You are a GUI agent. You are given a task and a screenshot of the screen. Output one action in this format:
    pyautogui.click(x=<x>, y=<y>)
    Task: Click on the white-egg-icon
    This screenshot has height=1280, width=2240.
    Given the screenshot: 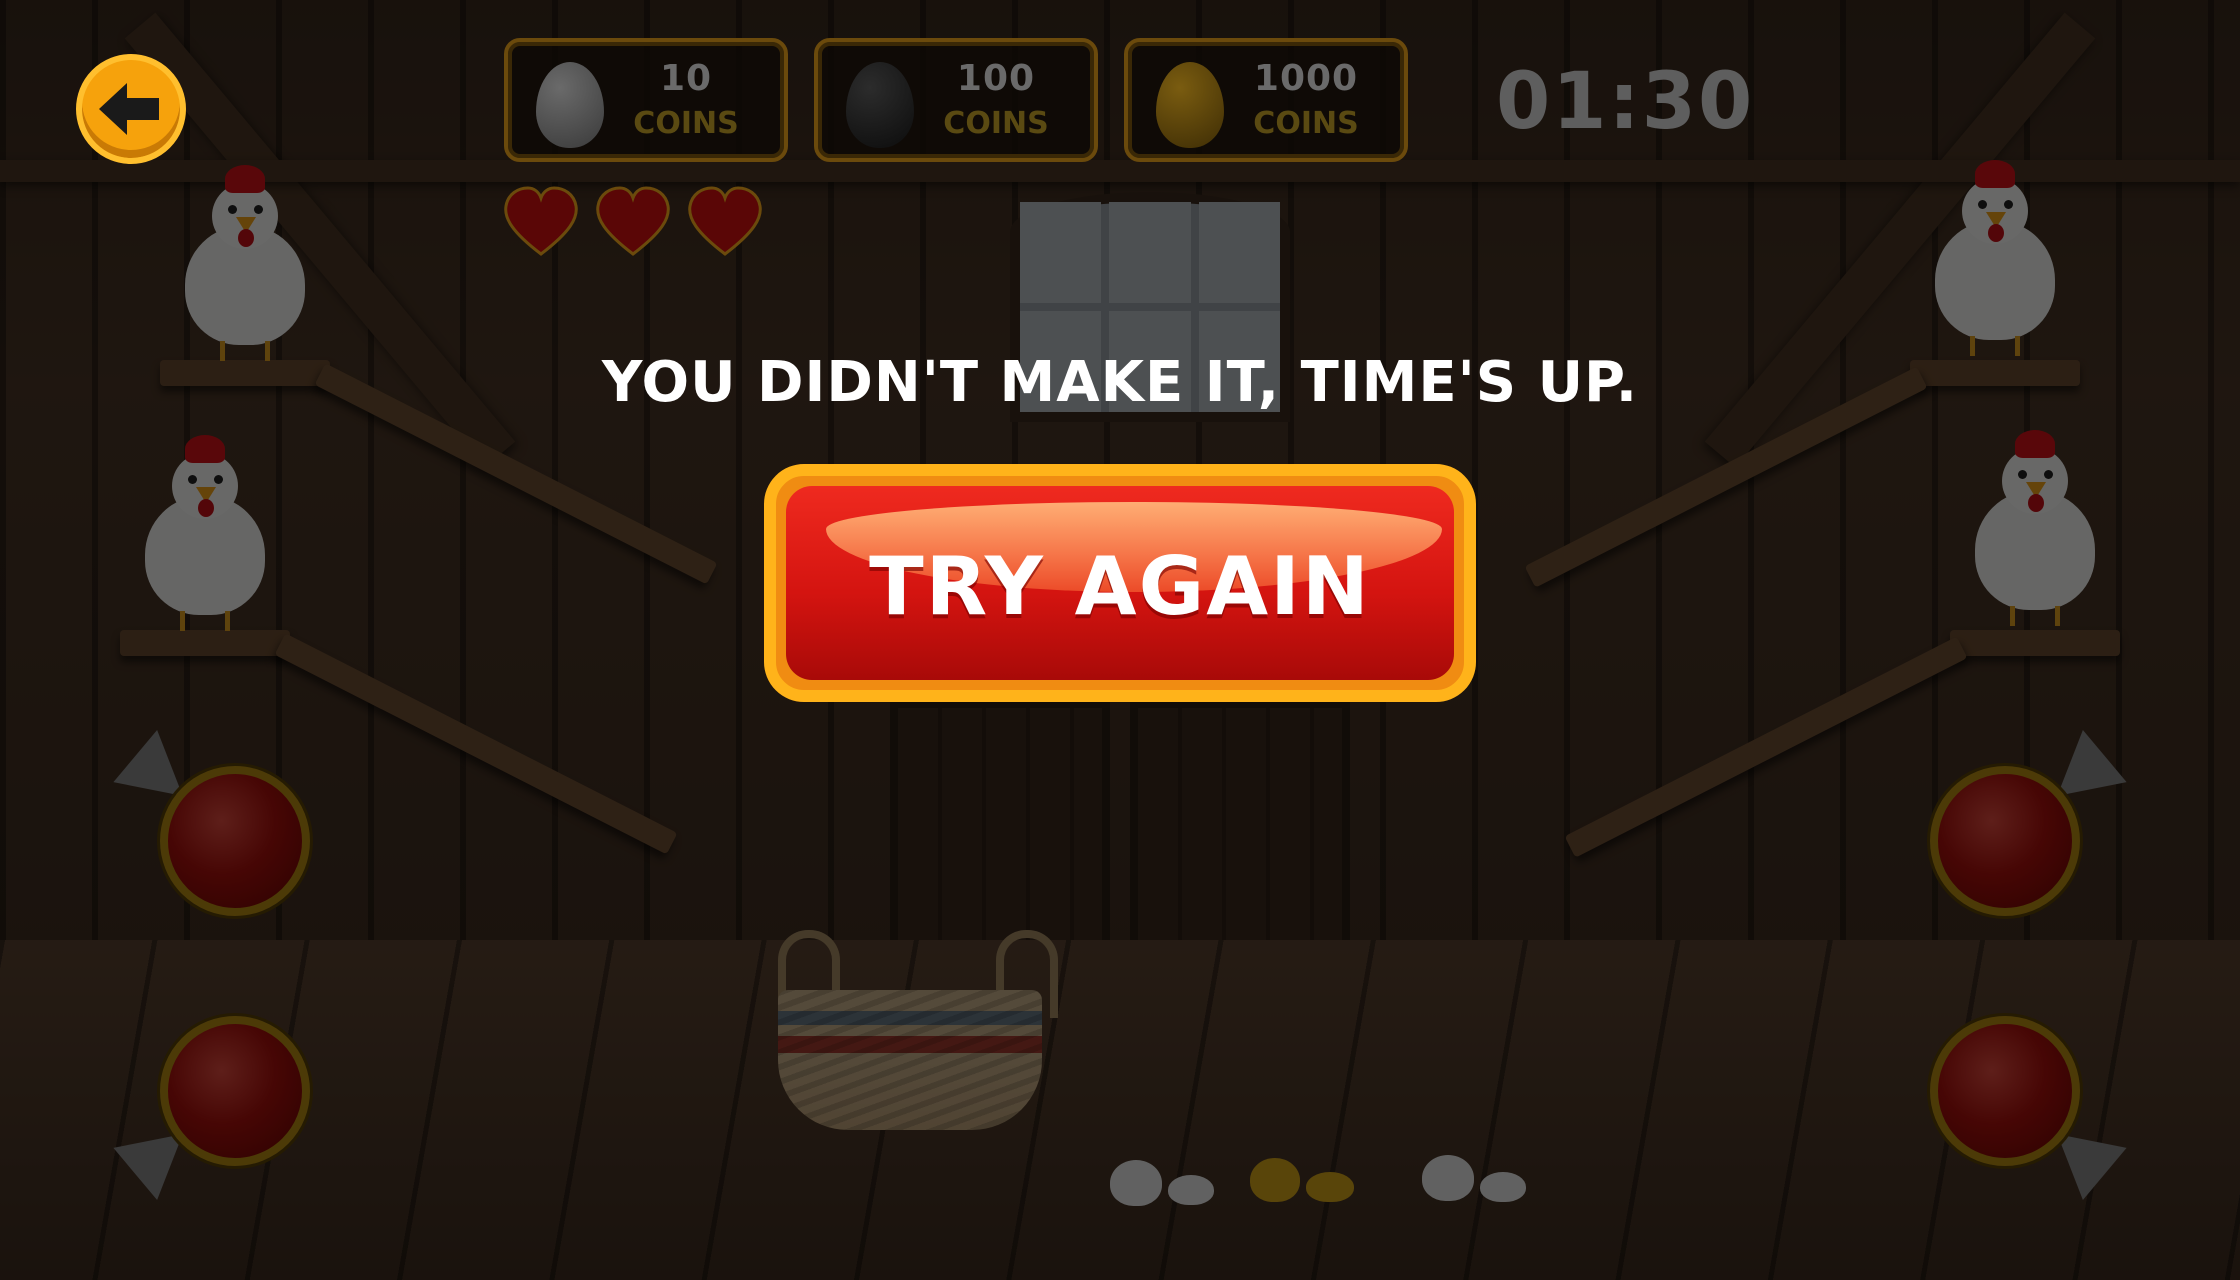 What is the action you would take?
    pyautogui.click(x=570, y=105)
    